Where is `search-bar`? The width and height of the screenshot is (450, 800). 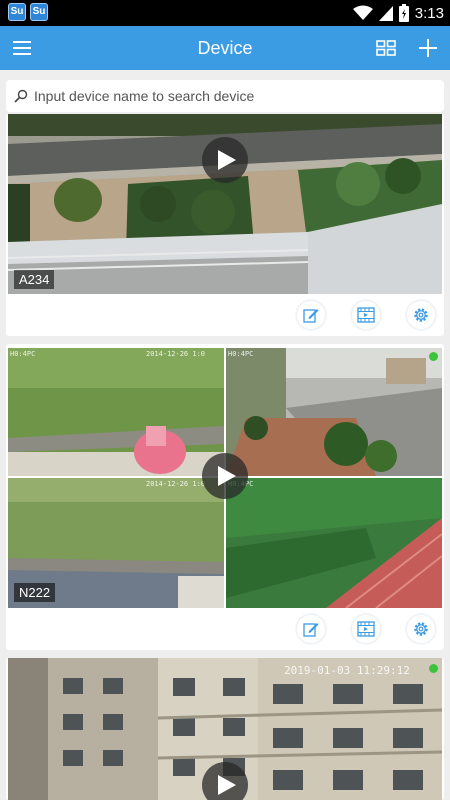 search-bar is located at coordinates (225, 96).